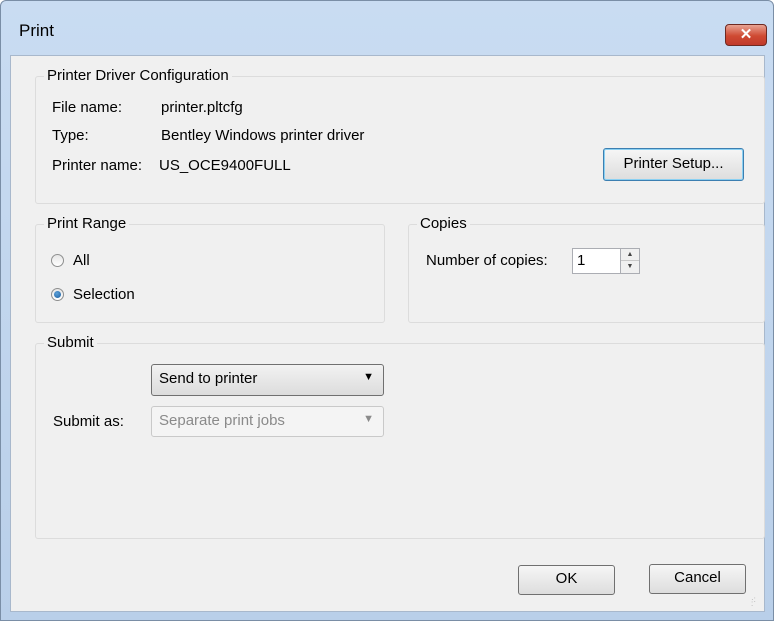 The height and width of the screenshot is (622, 775). I want to click on file-name-label: File name:, so click(87, 107).